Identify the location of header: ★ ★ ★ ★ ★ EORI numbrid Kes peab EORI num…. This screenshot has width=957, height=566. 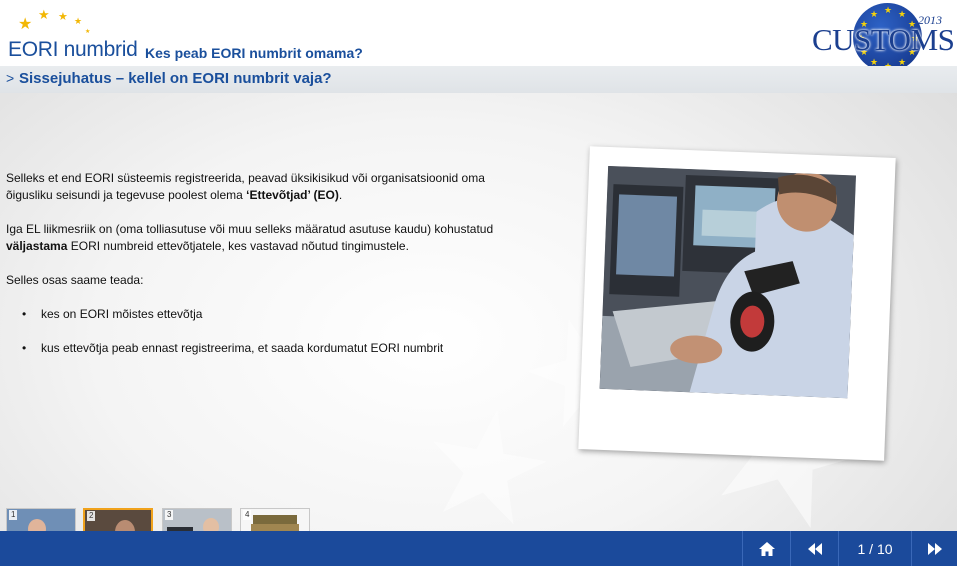
(478, 36).